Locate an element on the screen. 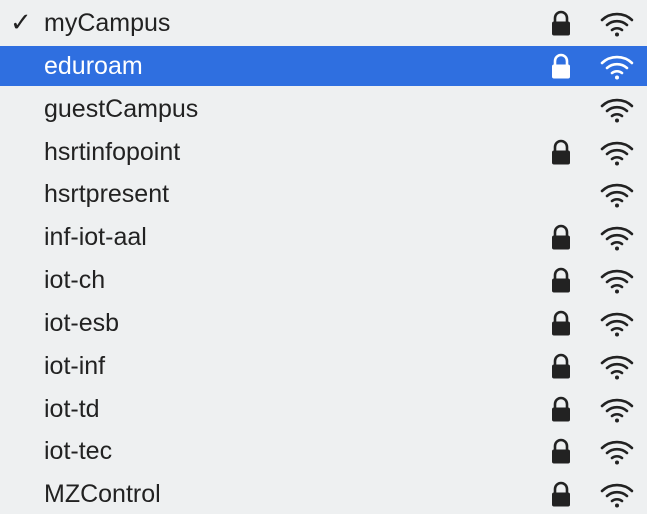 This screenshot has width=647, height=514. network-name: eduroam is located at coordinates (93, 66).